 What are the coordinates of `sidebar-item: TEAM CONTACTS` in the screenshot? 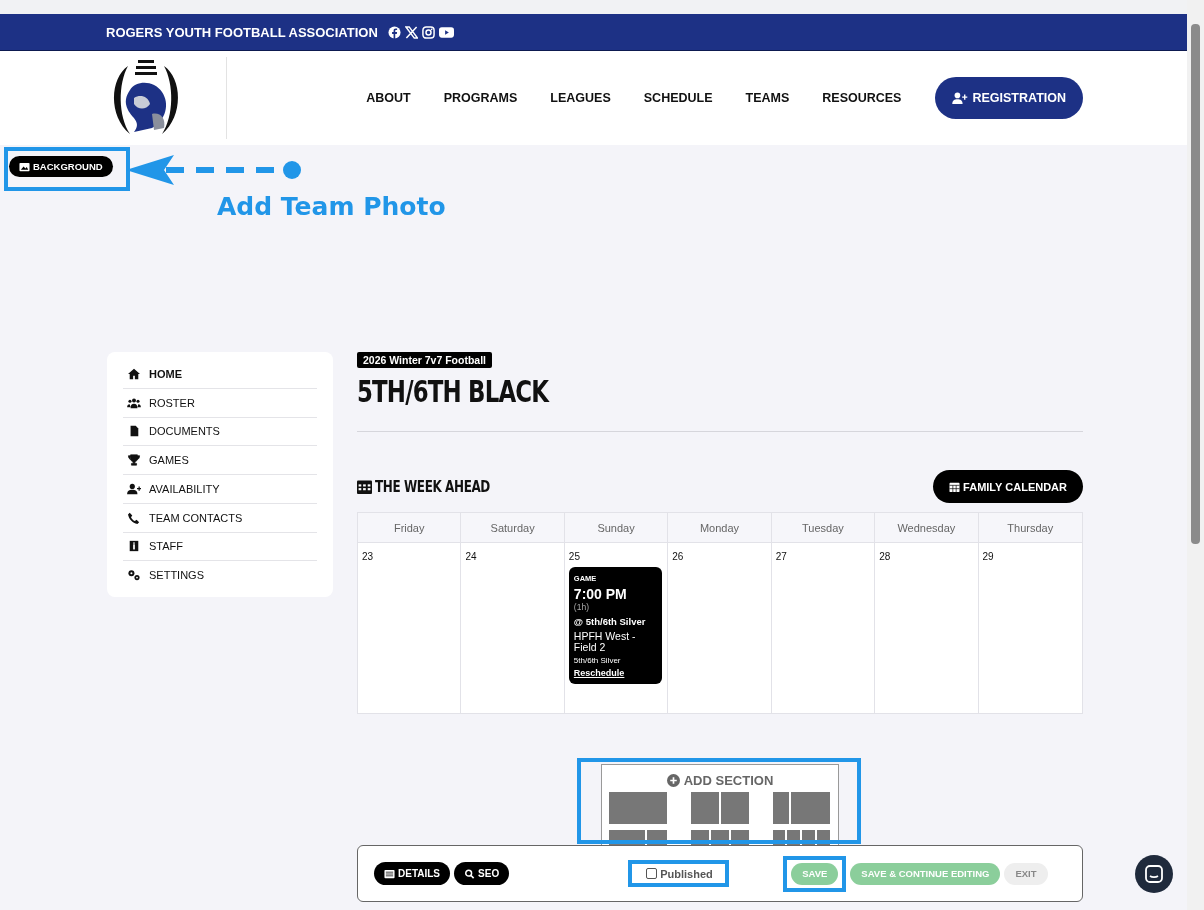 It's located at (220, 518).